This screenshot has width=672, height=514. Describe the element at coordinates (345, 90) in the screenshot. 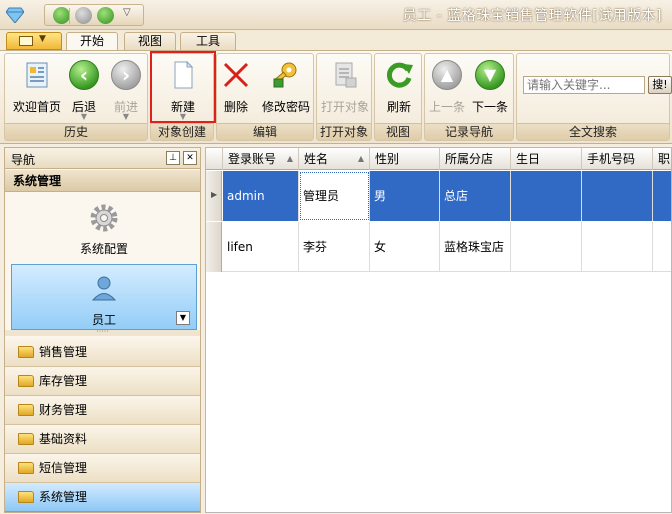

I see `open-object-button: 打开对象` at that location.